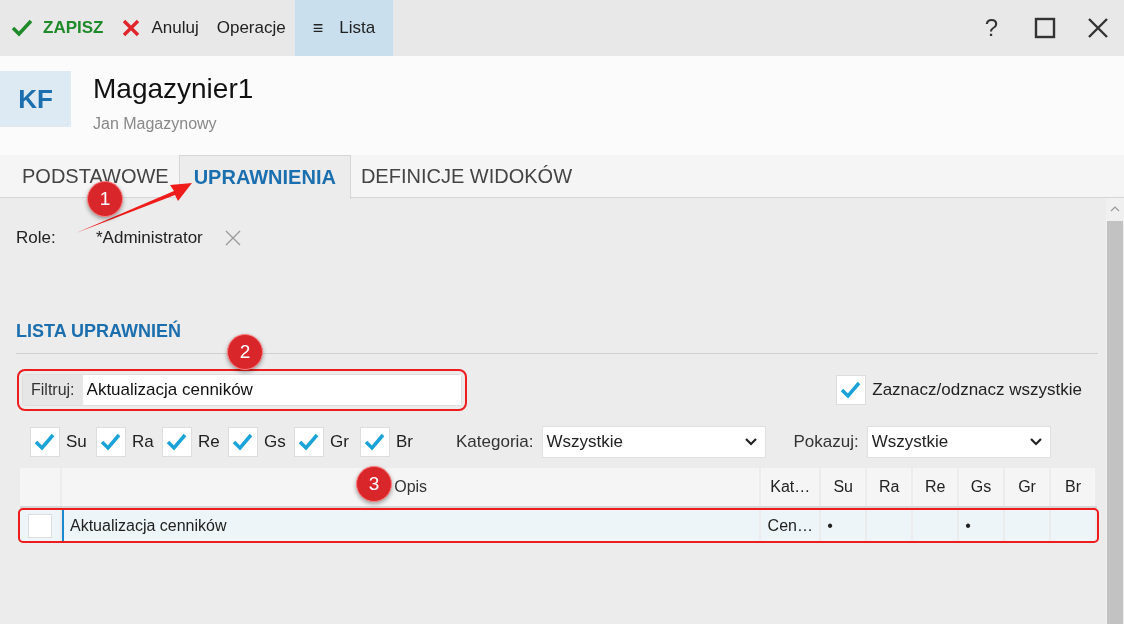 Image resolution: width=1124 pixels, height=624 pixels. I want to click on tab: UPRAWNIENIA, so click(264, 177).